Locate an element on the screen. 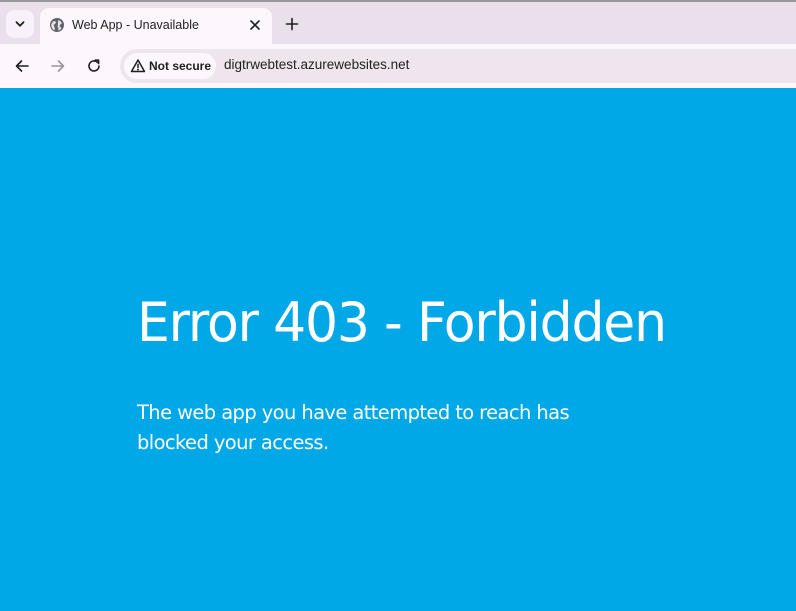 This screenshot has width=796, height=611. reload-icon is located at coordinates (94, 65).